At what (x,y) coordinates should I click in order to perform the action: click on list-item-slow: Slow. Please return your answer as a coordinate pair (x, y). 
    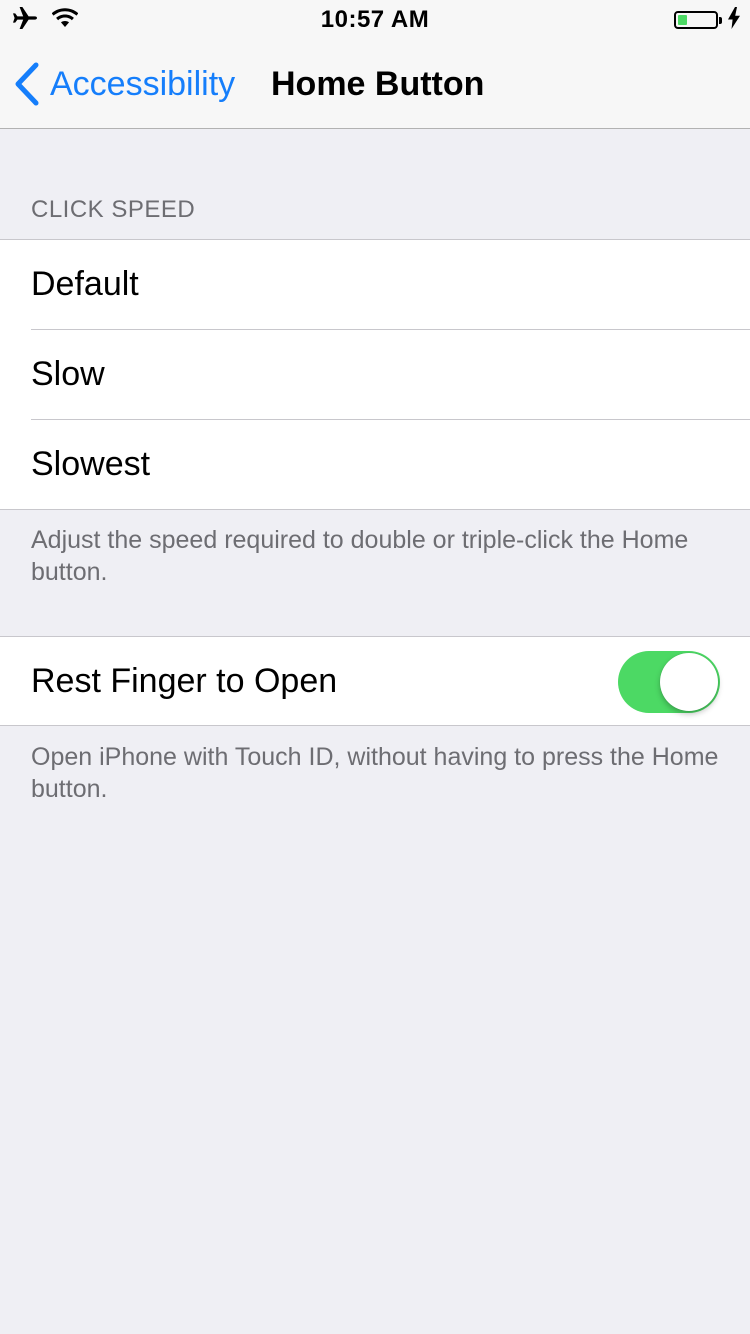
    Looking at the image, I should click on (390, 374).